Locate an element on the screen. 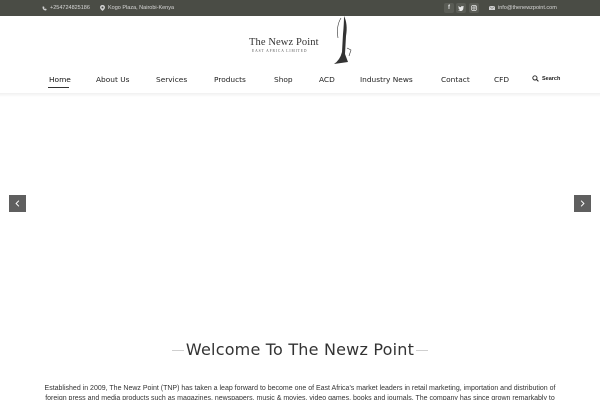  slider-prev-button is located at coordinates (17, 203).